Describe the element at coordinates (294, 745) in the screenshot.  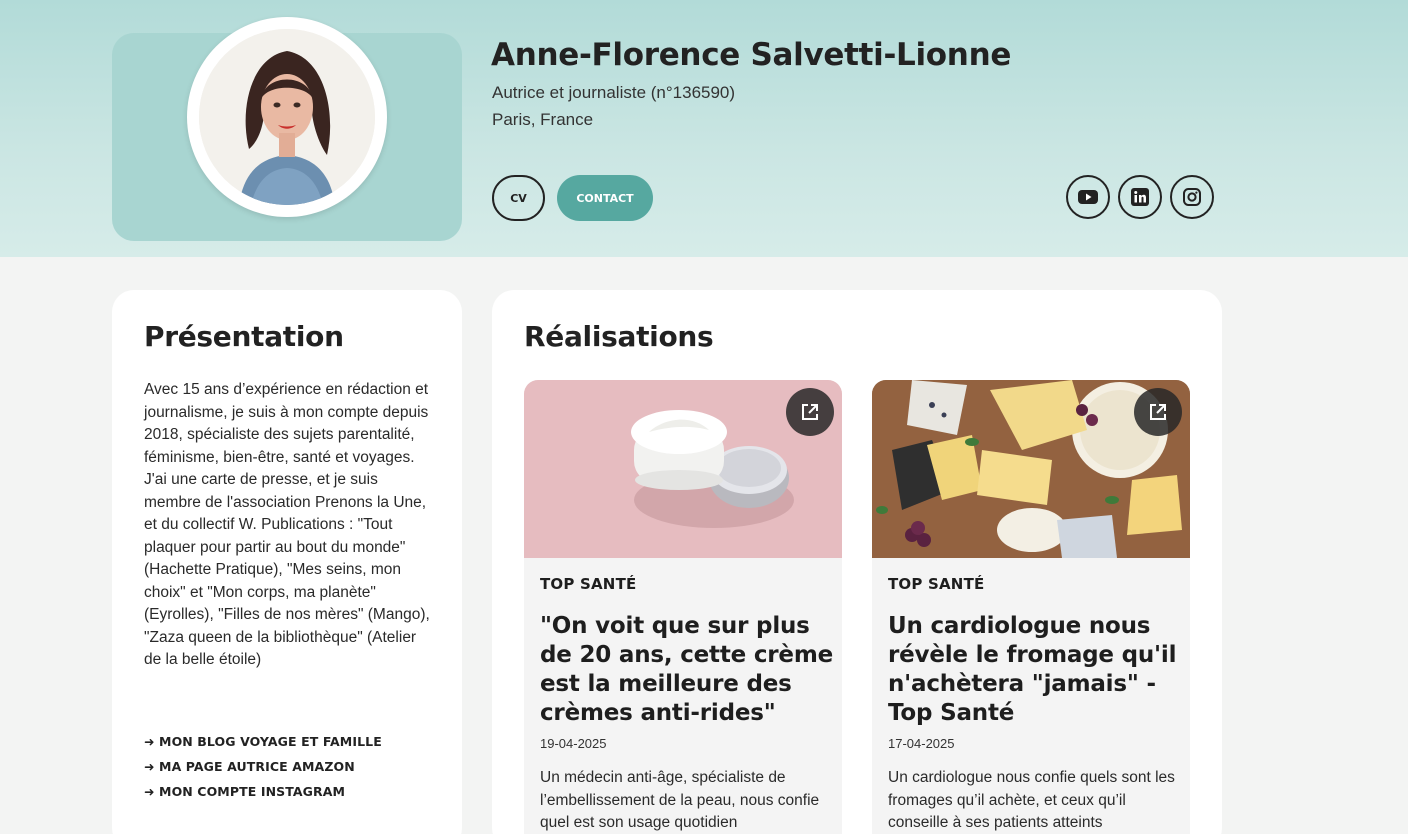
I see `link-blog-voyage: ➜ MON BLOG VOYAGE ET FAMILLE` at that location.